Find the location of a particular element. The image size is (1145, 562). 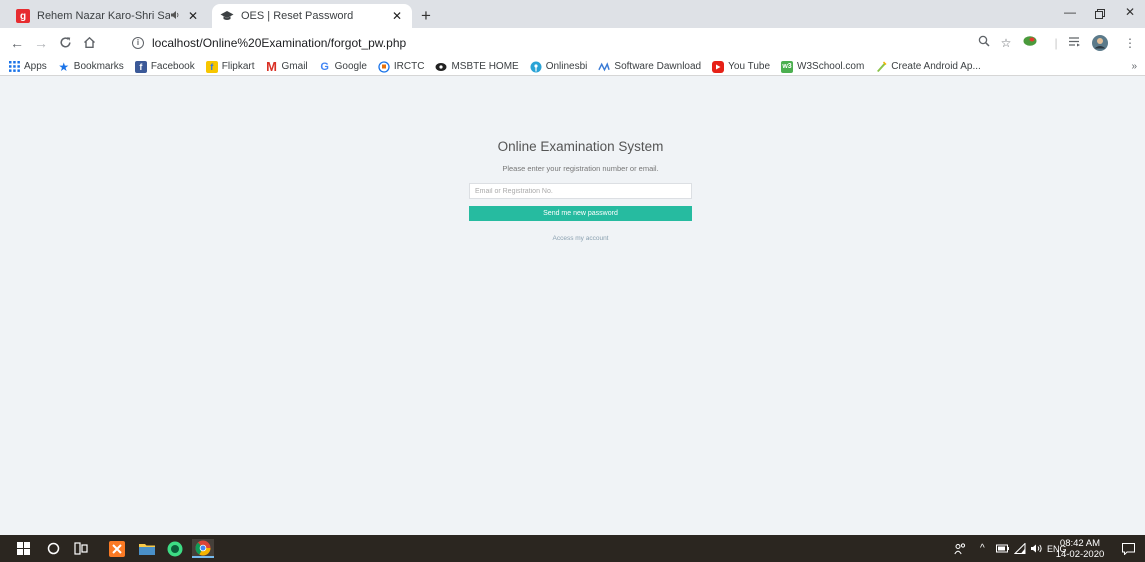

file-explorer-icon is located at coordinates (147, 548).